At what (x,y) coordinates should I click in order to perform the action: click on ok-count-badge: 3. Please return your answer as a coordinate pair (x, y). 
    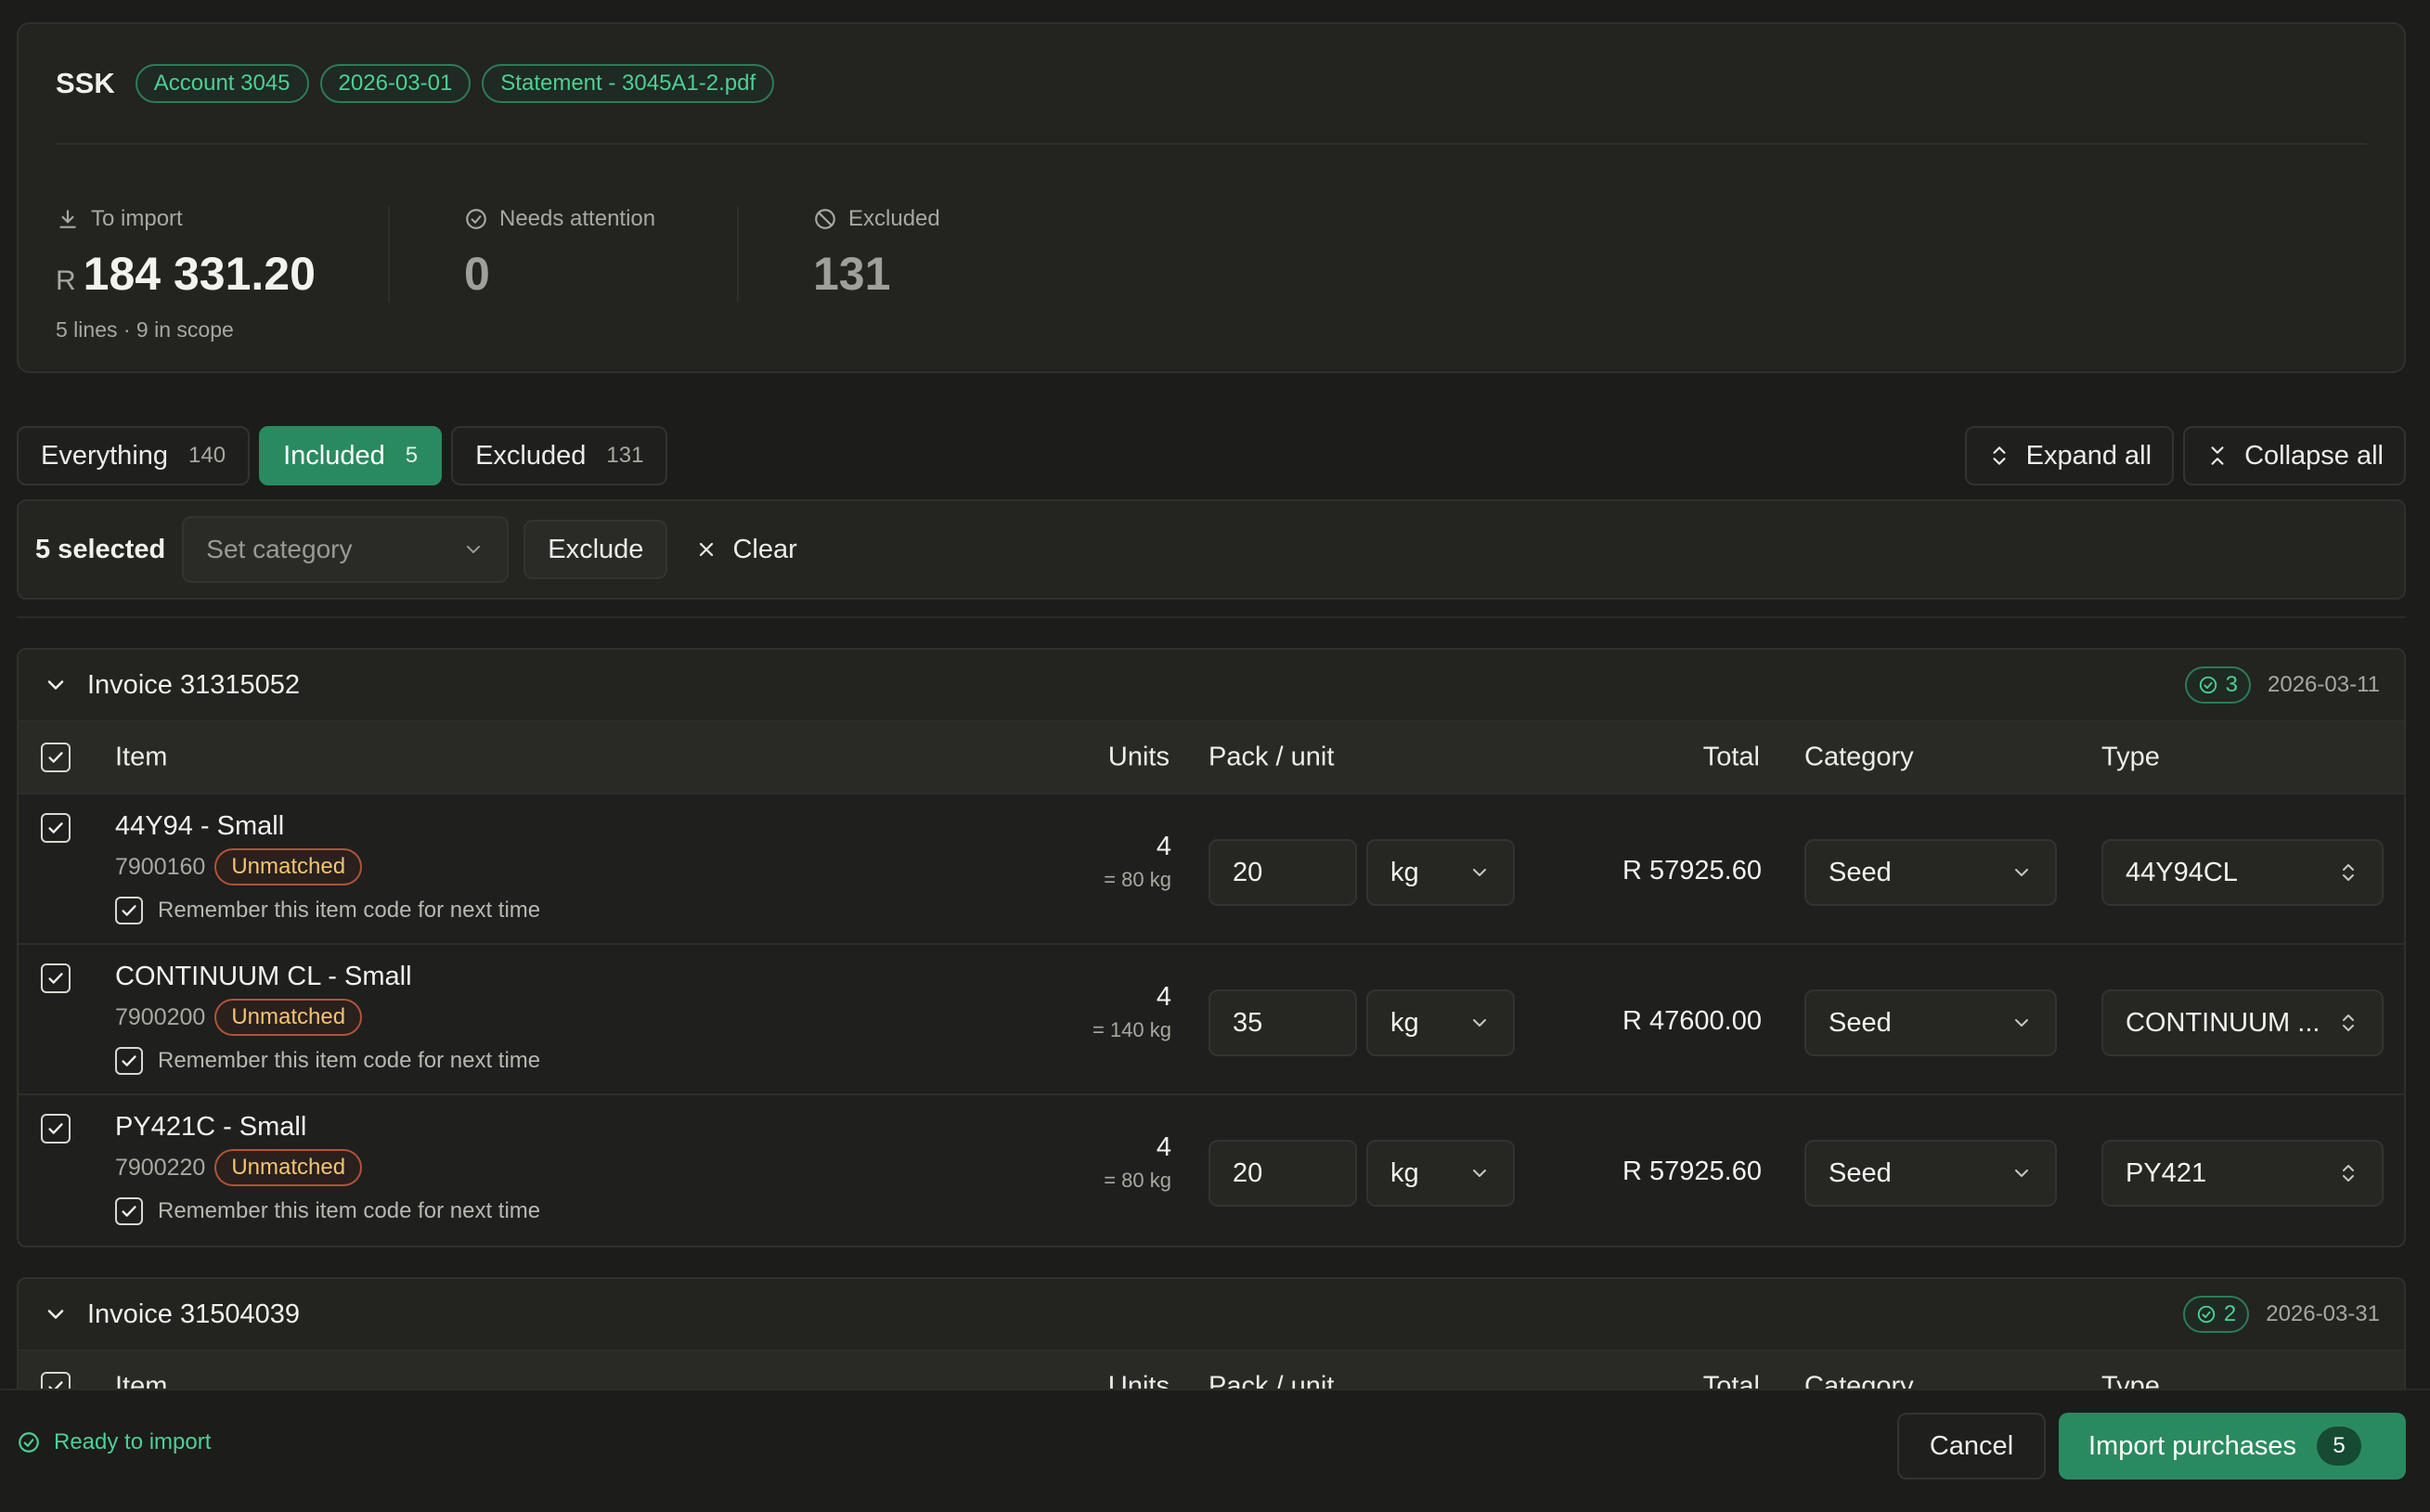
    Looking at the image, I should click on (2218, 685).